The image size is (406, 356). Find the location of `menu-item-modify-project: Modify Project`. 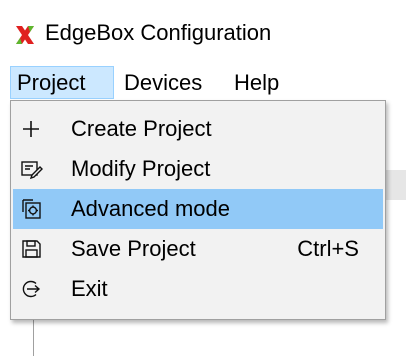

menu-item-modify-project: Modify Project is located at coordinates (198, 169).